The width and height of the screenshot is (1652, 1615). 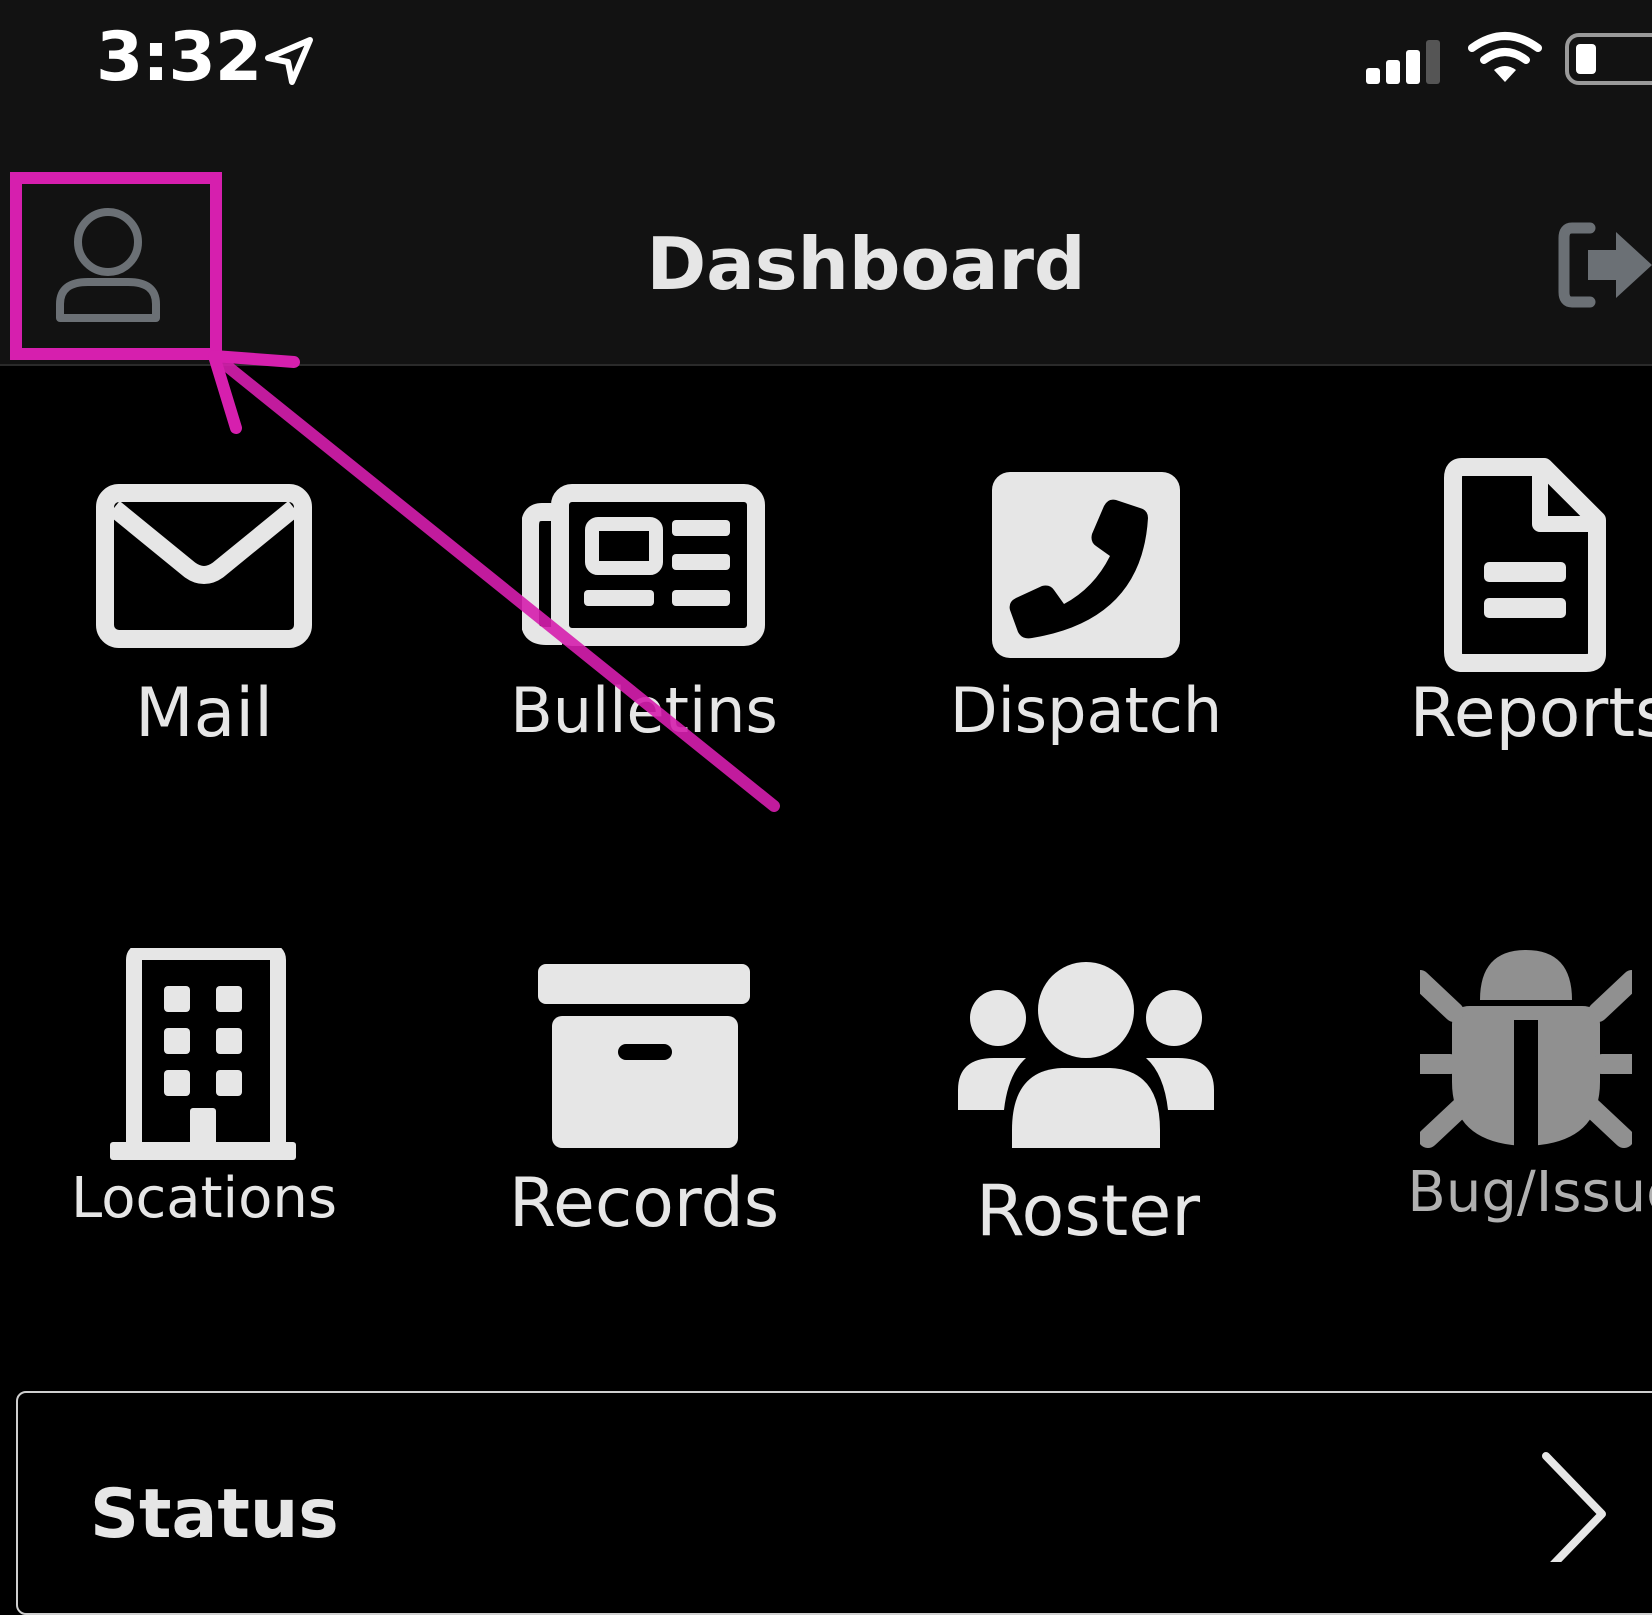 I want to click on tile-label-locations: Locations, so click(x=204, y=1198).